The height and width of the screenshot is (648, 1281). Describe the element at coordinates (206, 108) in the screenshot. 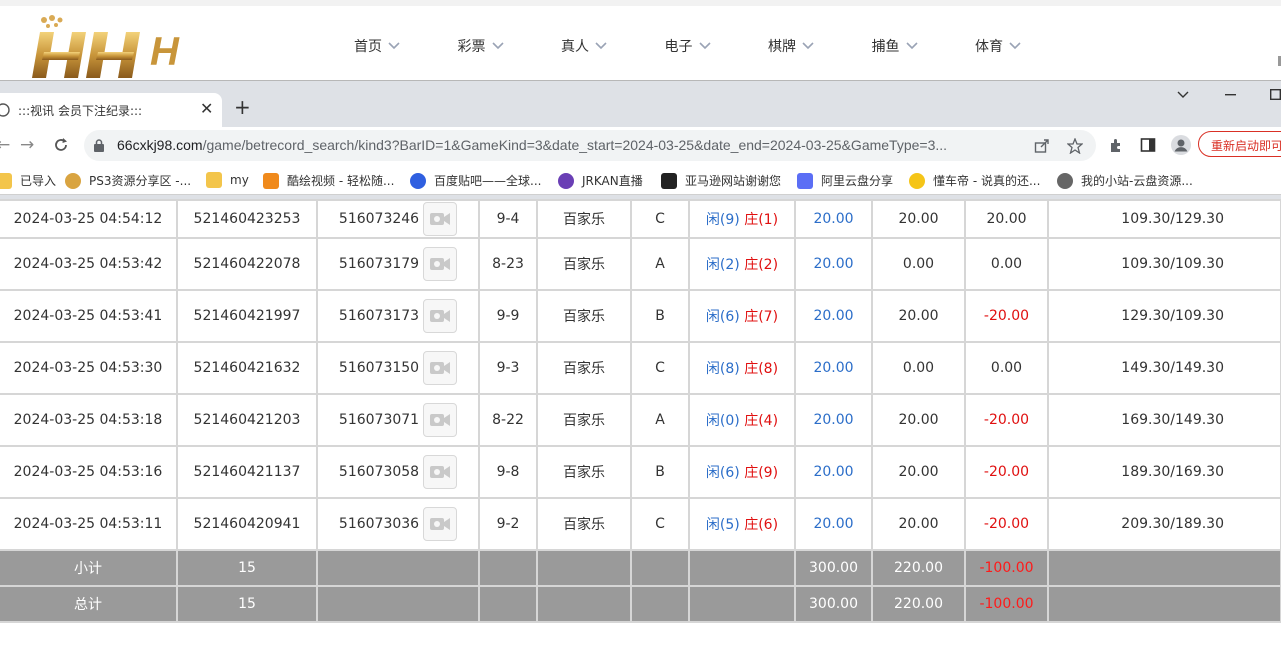

I see `close-tab-icon: ✕` at that location.